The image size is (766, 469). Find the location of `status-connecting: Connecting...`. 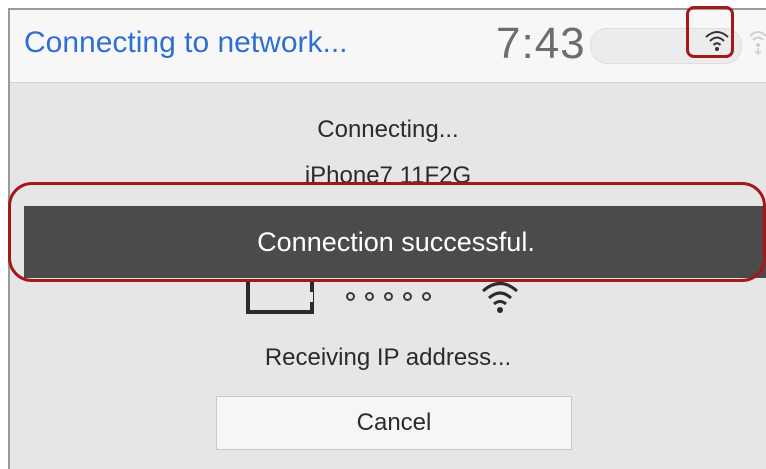

status-connecting: Connecting... is located at coordinates (388, 129).